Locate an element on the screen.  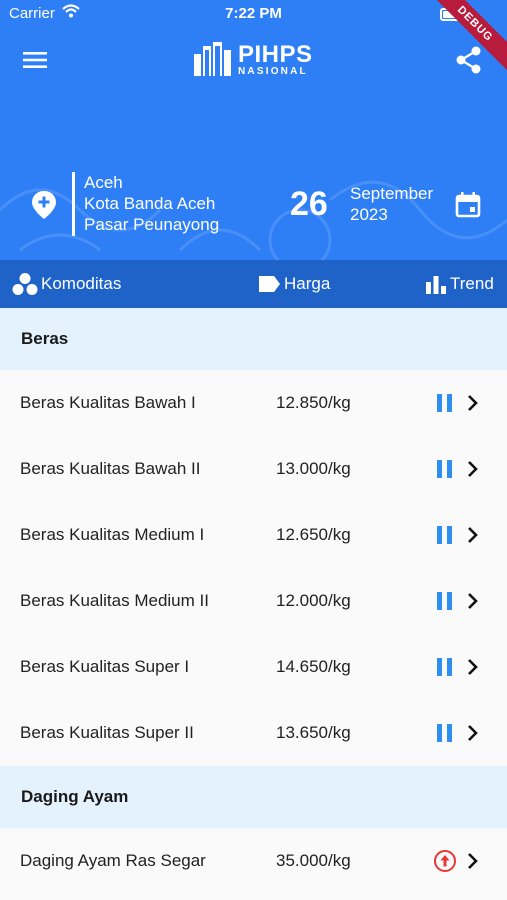
tag-icon is located at coordinates (269, 284).